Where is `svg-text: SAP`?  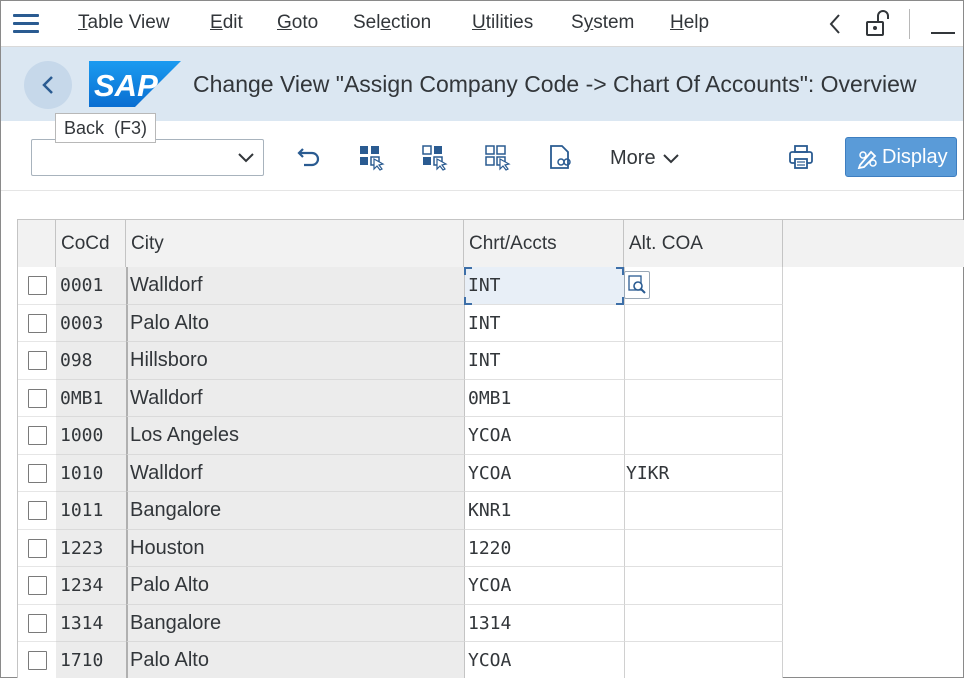
svg-text: SAP is located at coordinates (126, 85).